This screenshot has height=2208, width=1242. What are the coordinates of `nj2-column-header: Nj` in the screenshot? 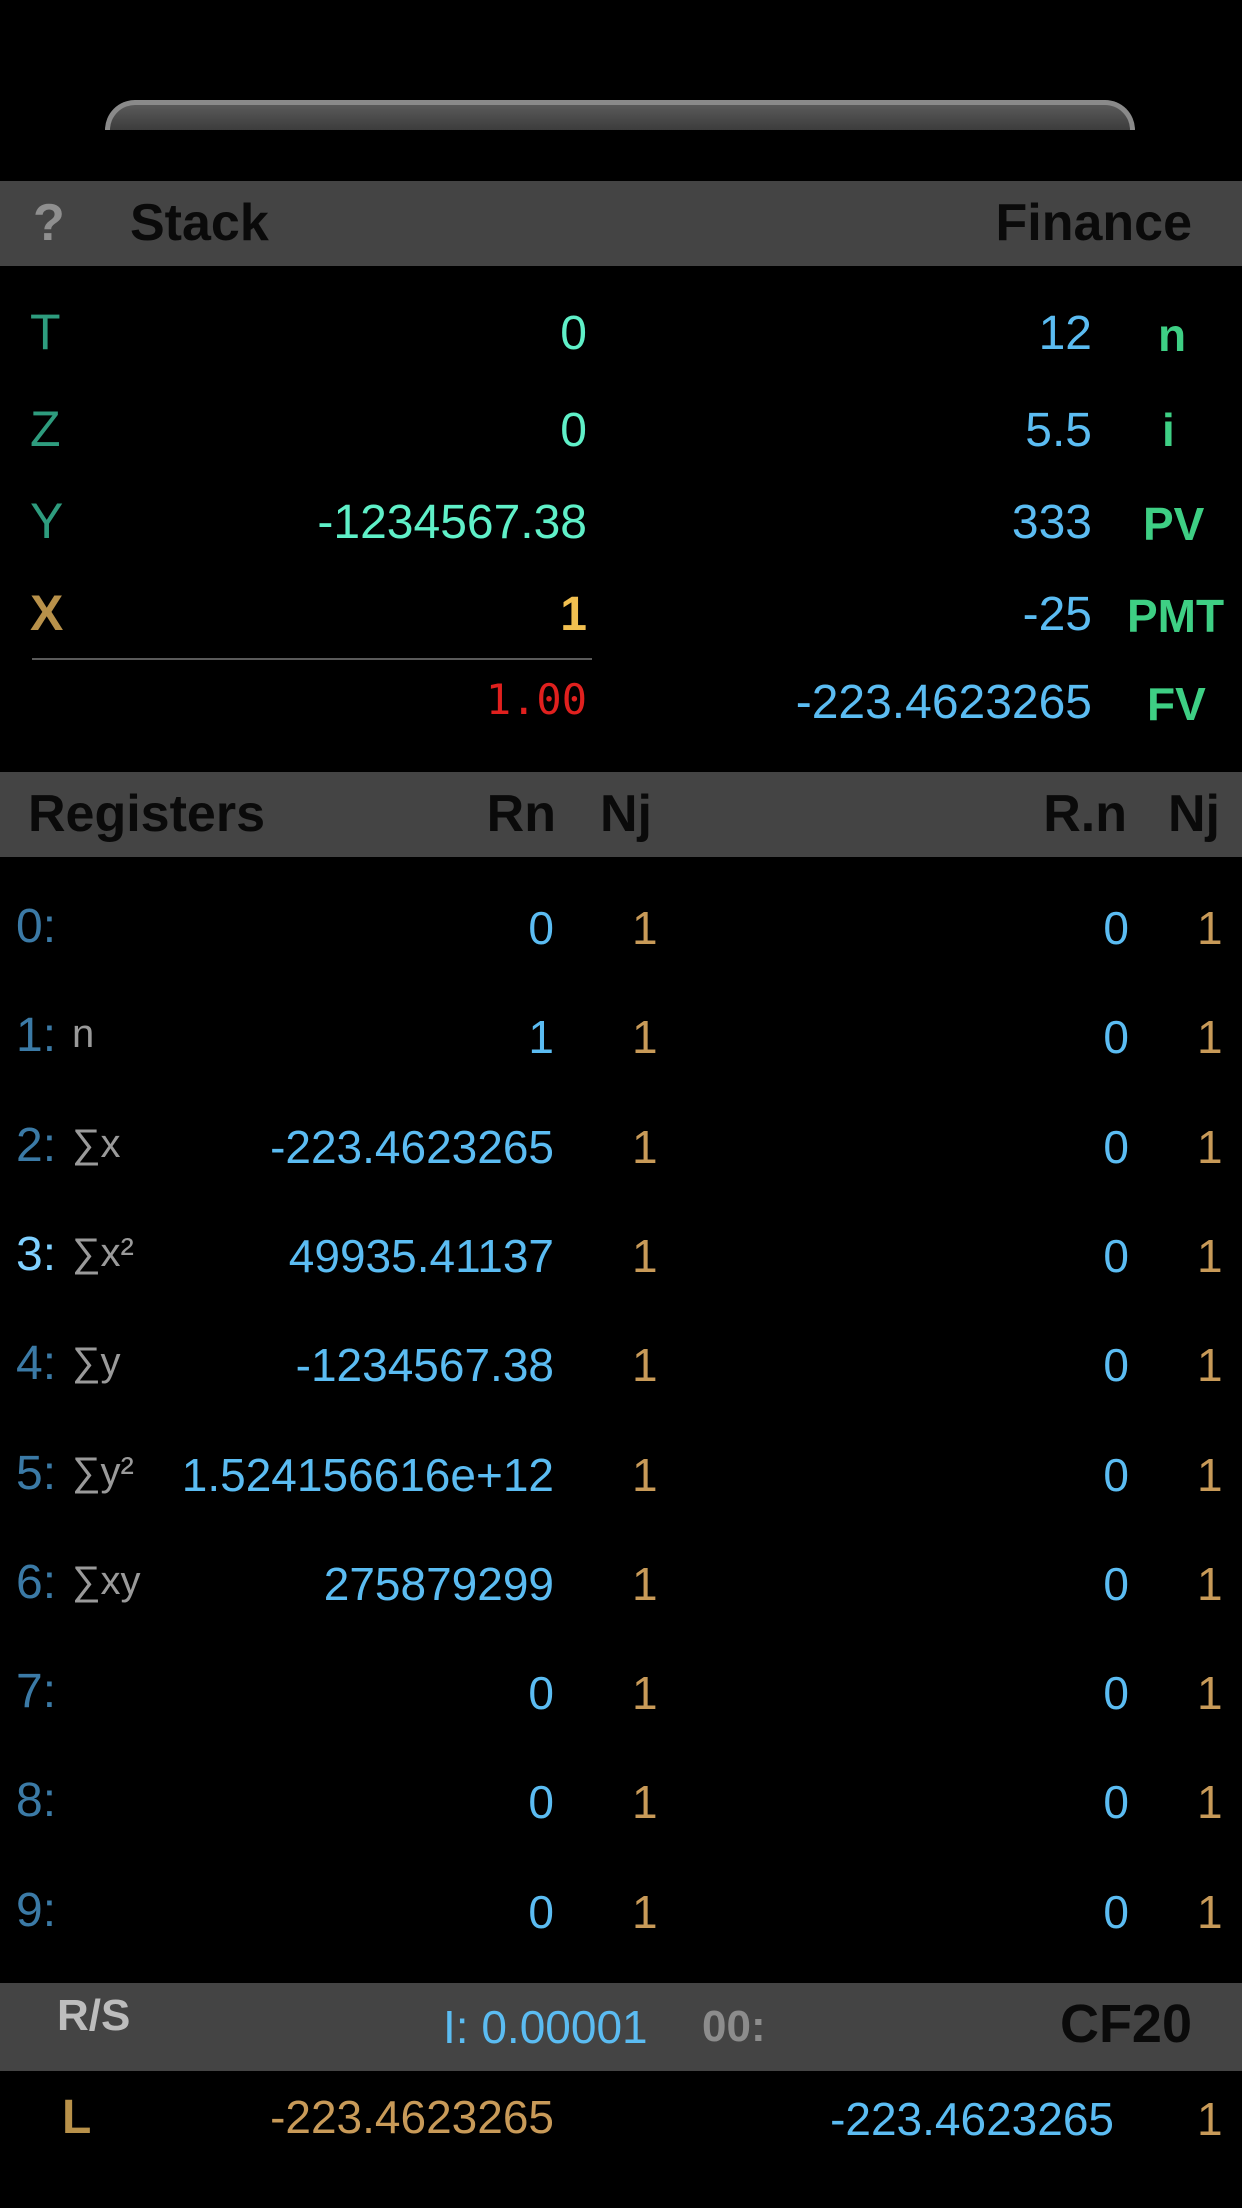 It's located at (1194, 814).